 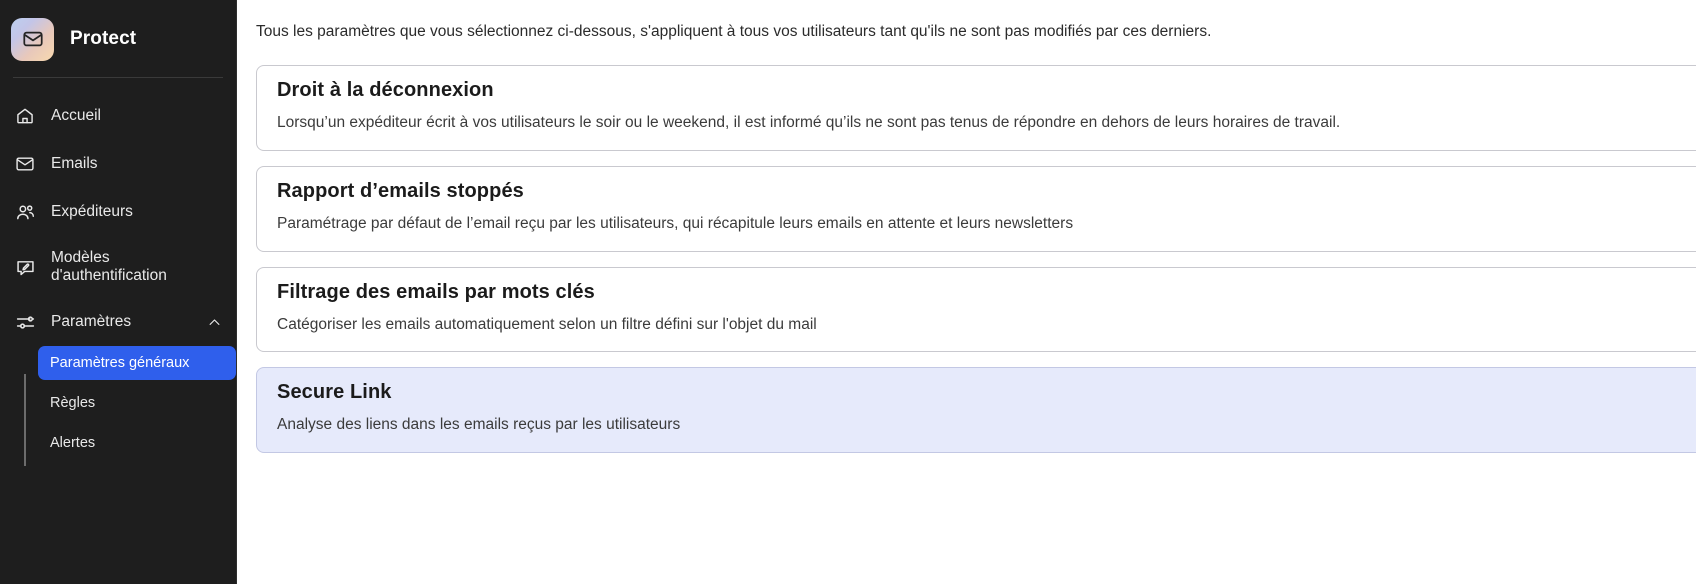 I want to click on sliders-icon, so click(x=25, y=322).